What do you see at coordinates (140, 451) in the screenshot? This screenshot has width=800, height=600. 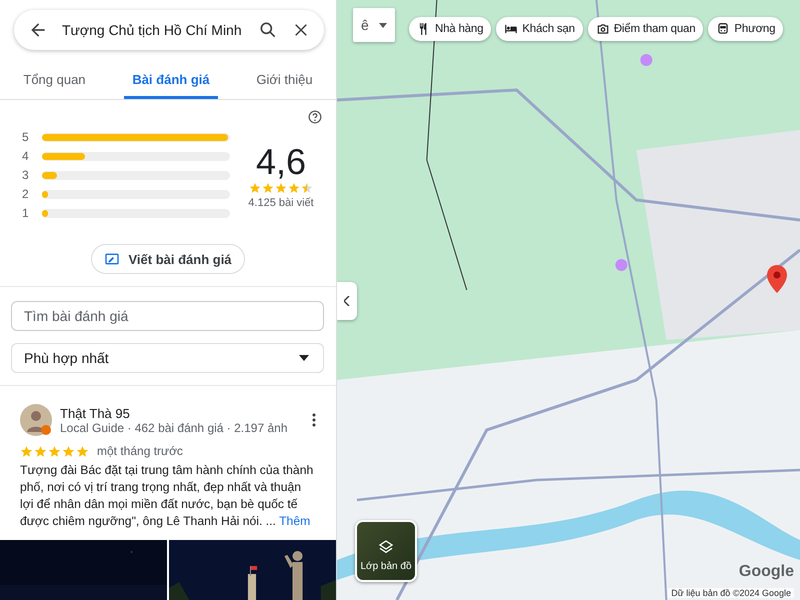 I see `review-time: một tháng trước` at bounding box center [140, 451].